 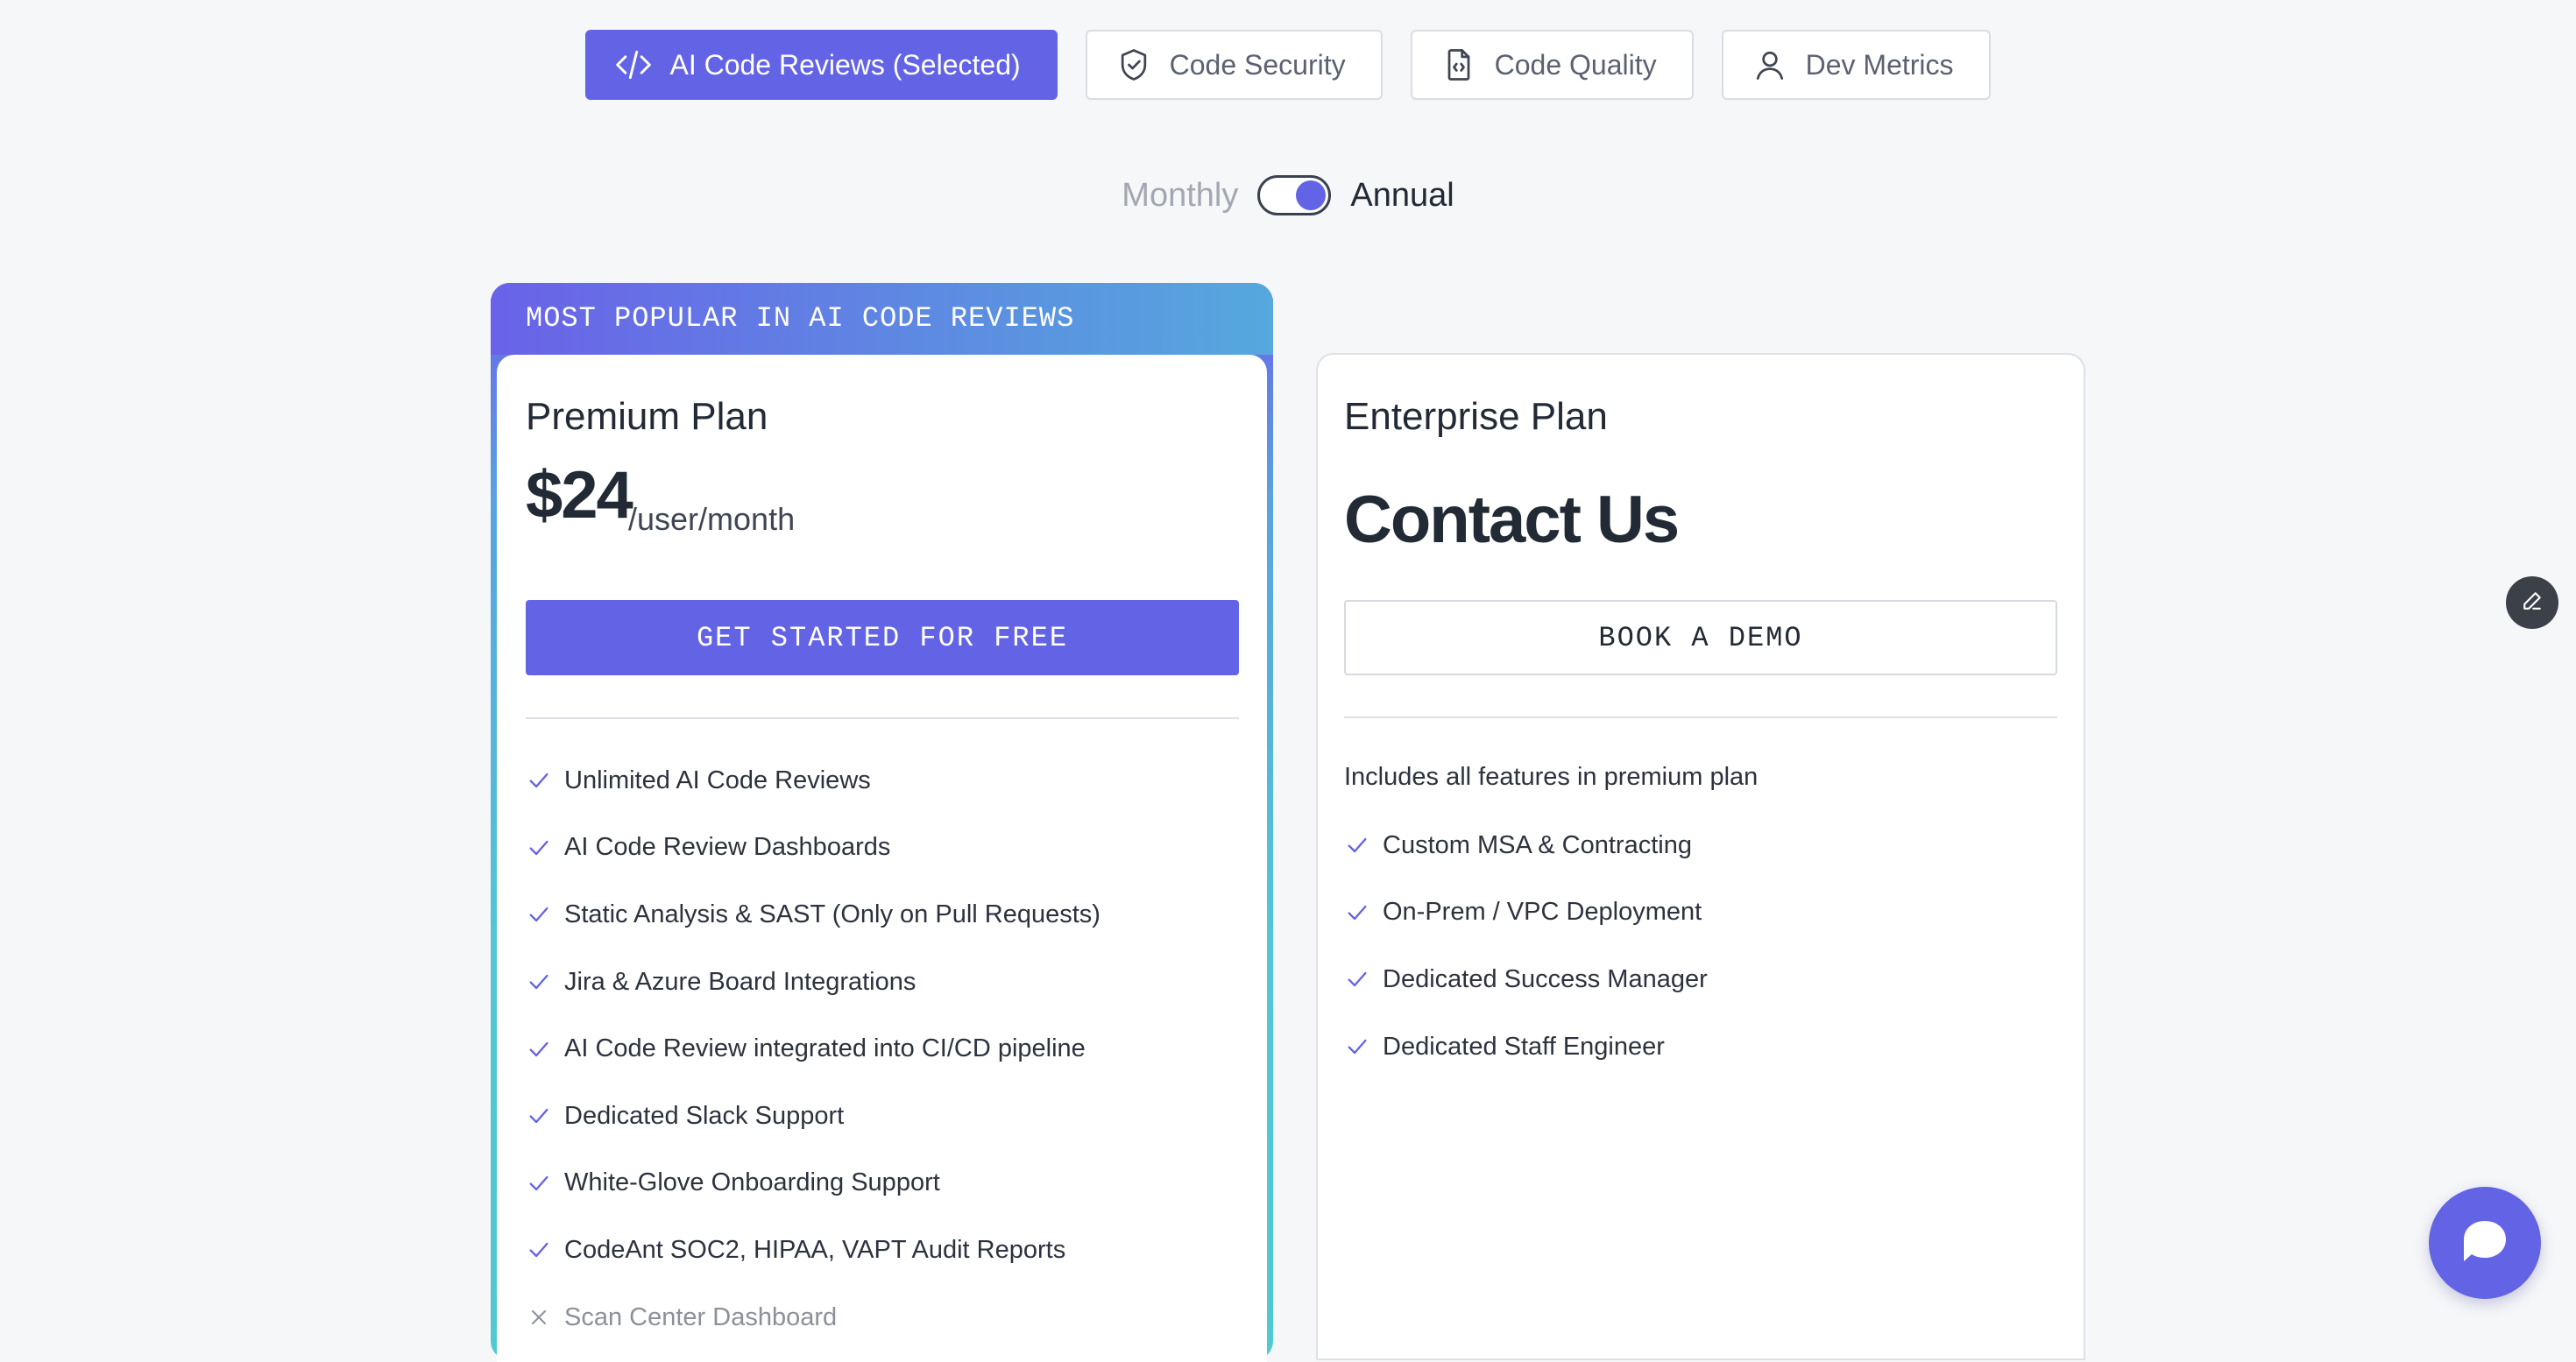 I want to click on annual-label: Annual, so click(x=1402, y=196).